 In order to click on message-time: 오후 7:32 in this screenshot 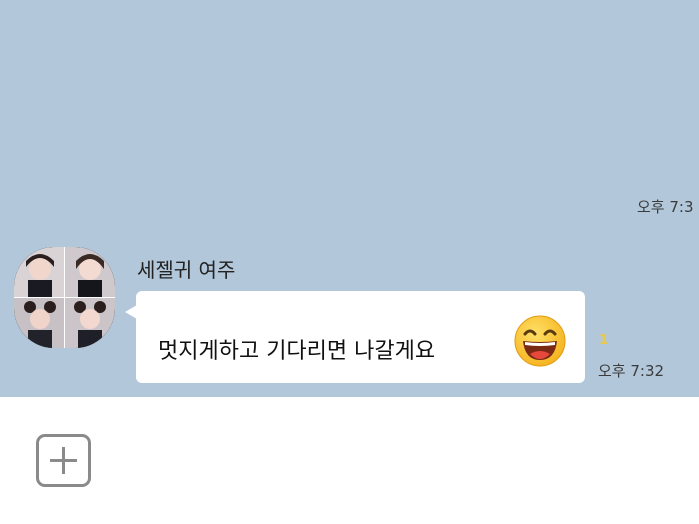, I will do `click(631, 371)`.